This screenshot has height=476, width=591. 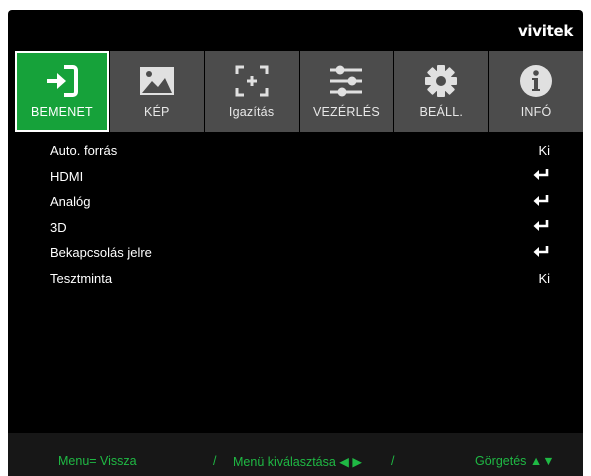 What do you see at coordinates (536, 81) in the screenshot?
I see `info-icon` at bounding box center [536, 81].